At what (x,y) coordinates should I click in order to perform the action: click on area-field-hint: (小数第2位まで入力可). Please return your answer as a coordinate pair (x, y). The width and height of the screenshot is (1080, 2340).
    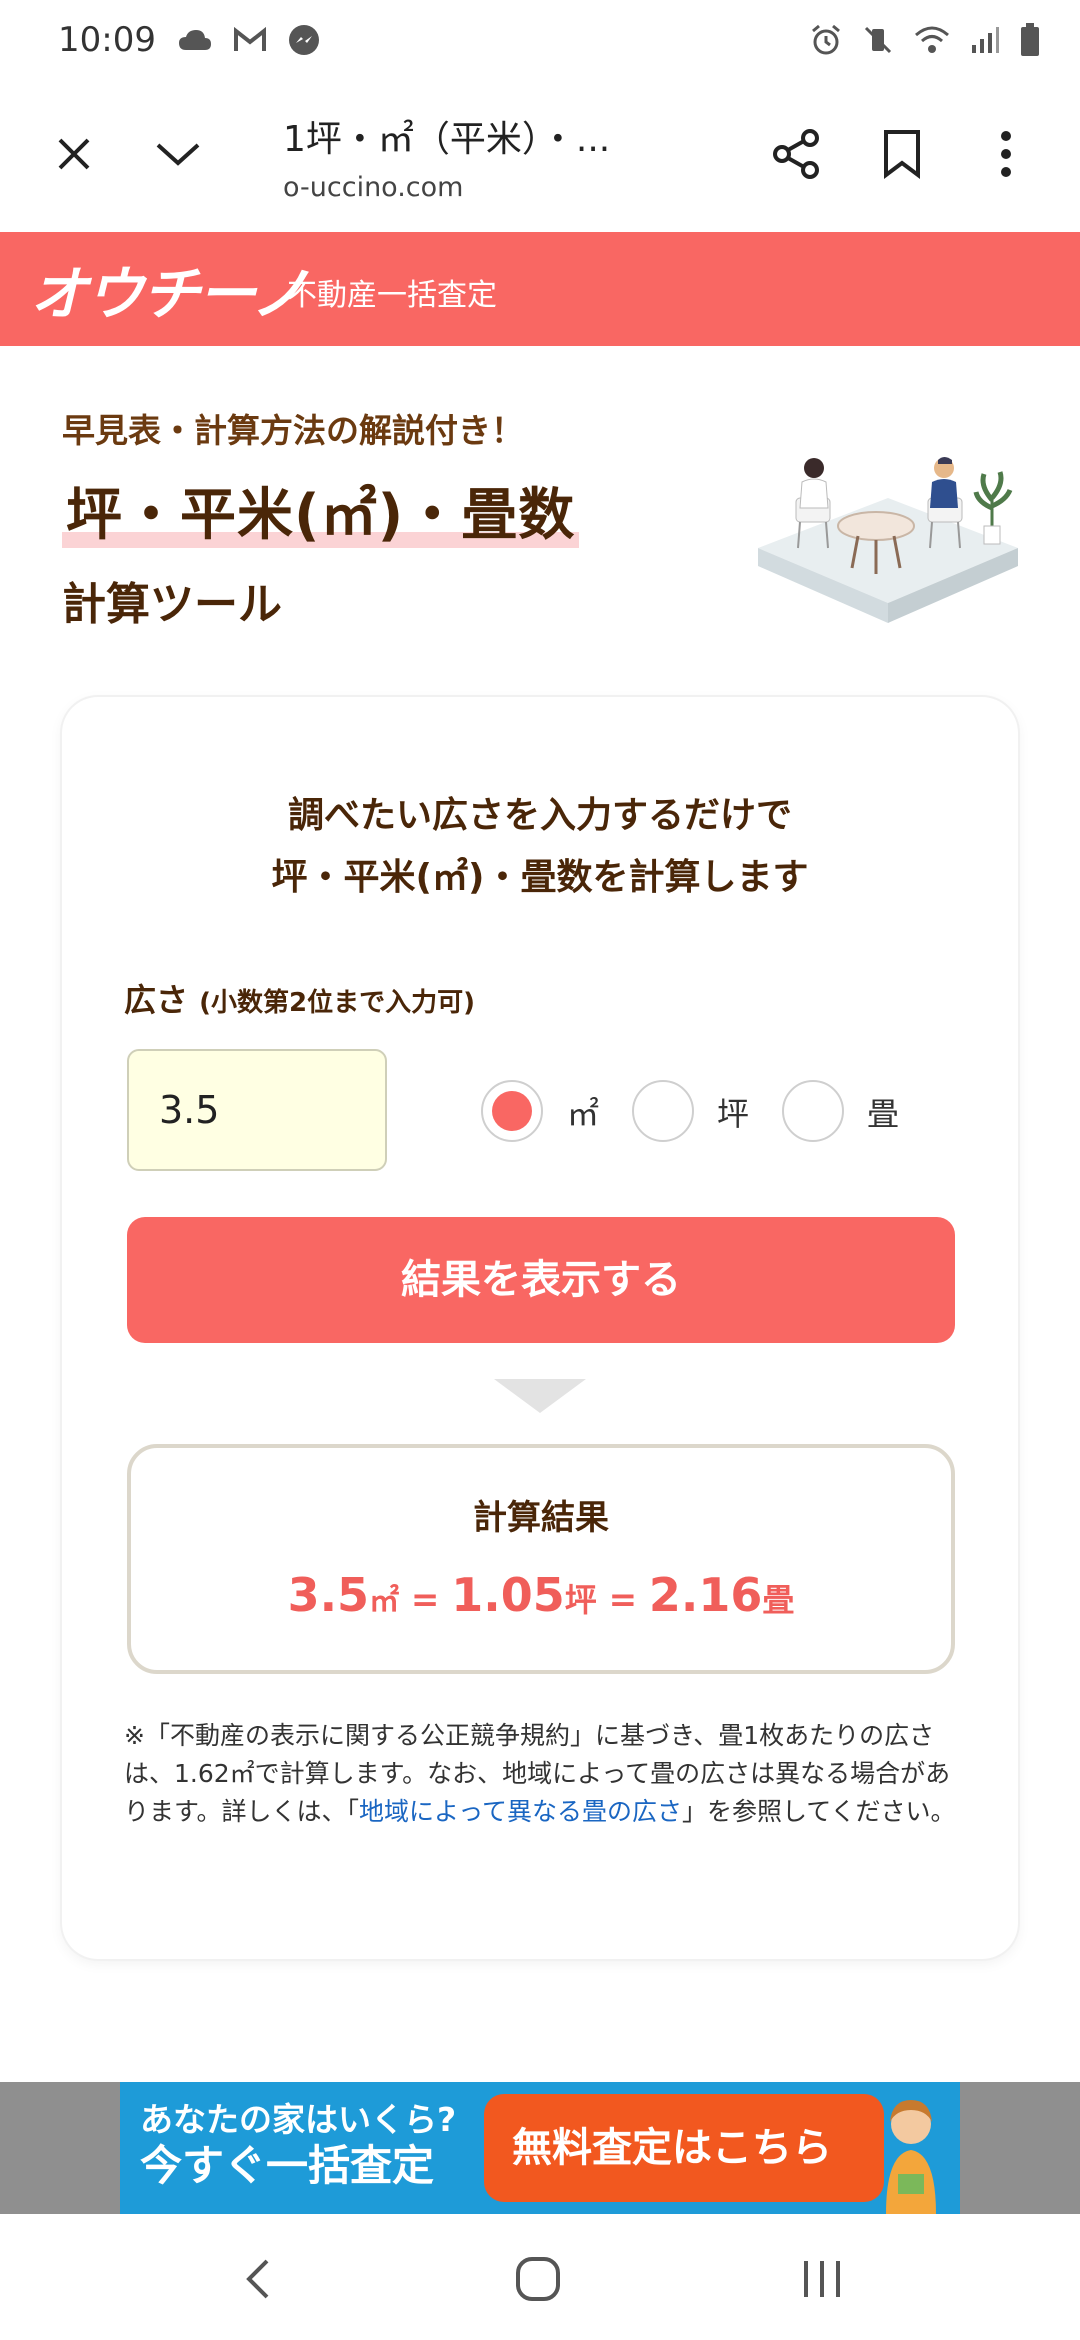
    Looking at the image, I should click on (337, 1003).